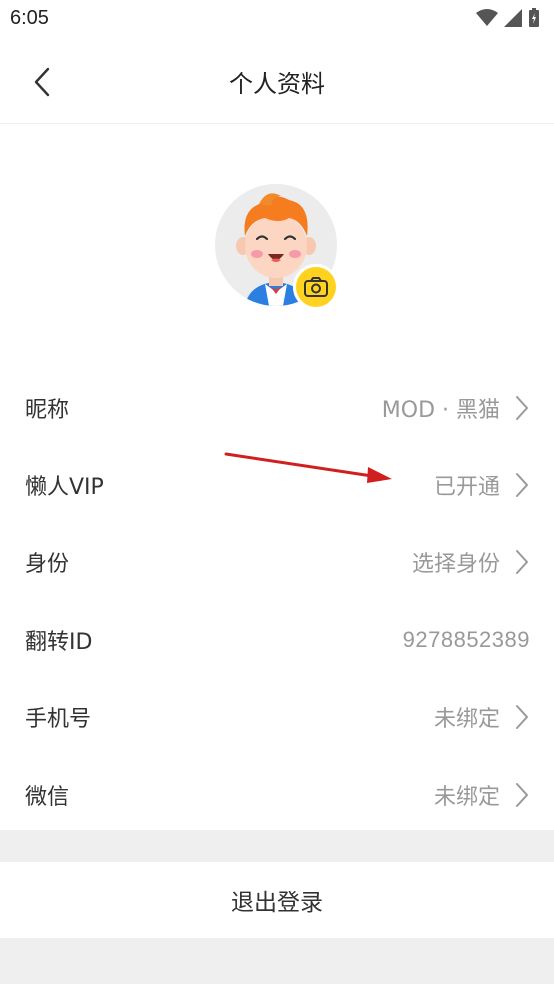  Describe the element at coordinates (47, 410) in the screenshot. I see `row-label: 昵称` at that location.